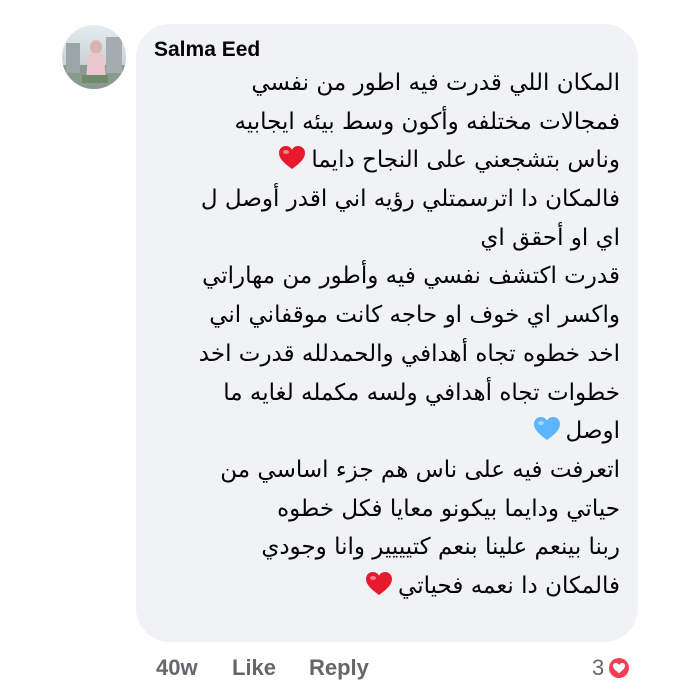  I want to click on comment-line-text: المكان اللي قدرت فيه اطور من نفسي, so click(435, 83).